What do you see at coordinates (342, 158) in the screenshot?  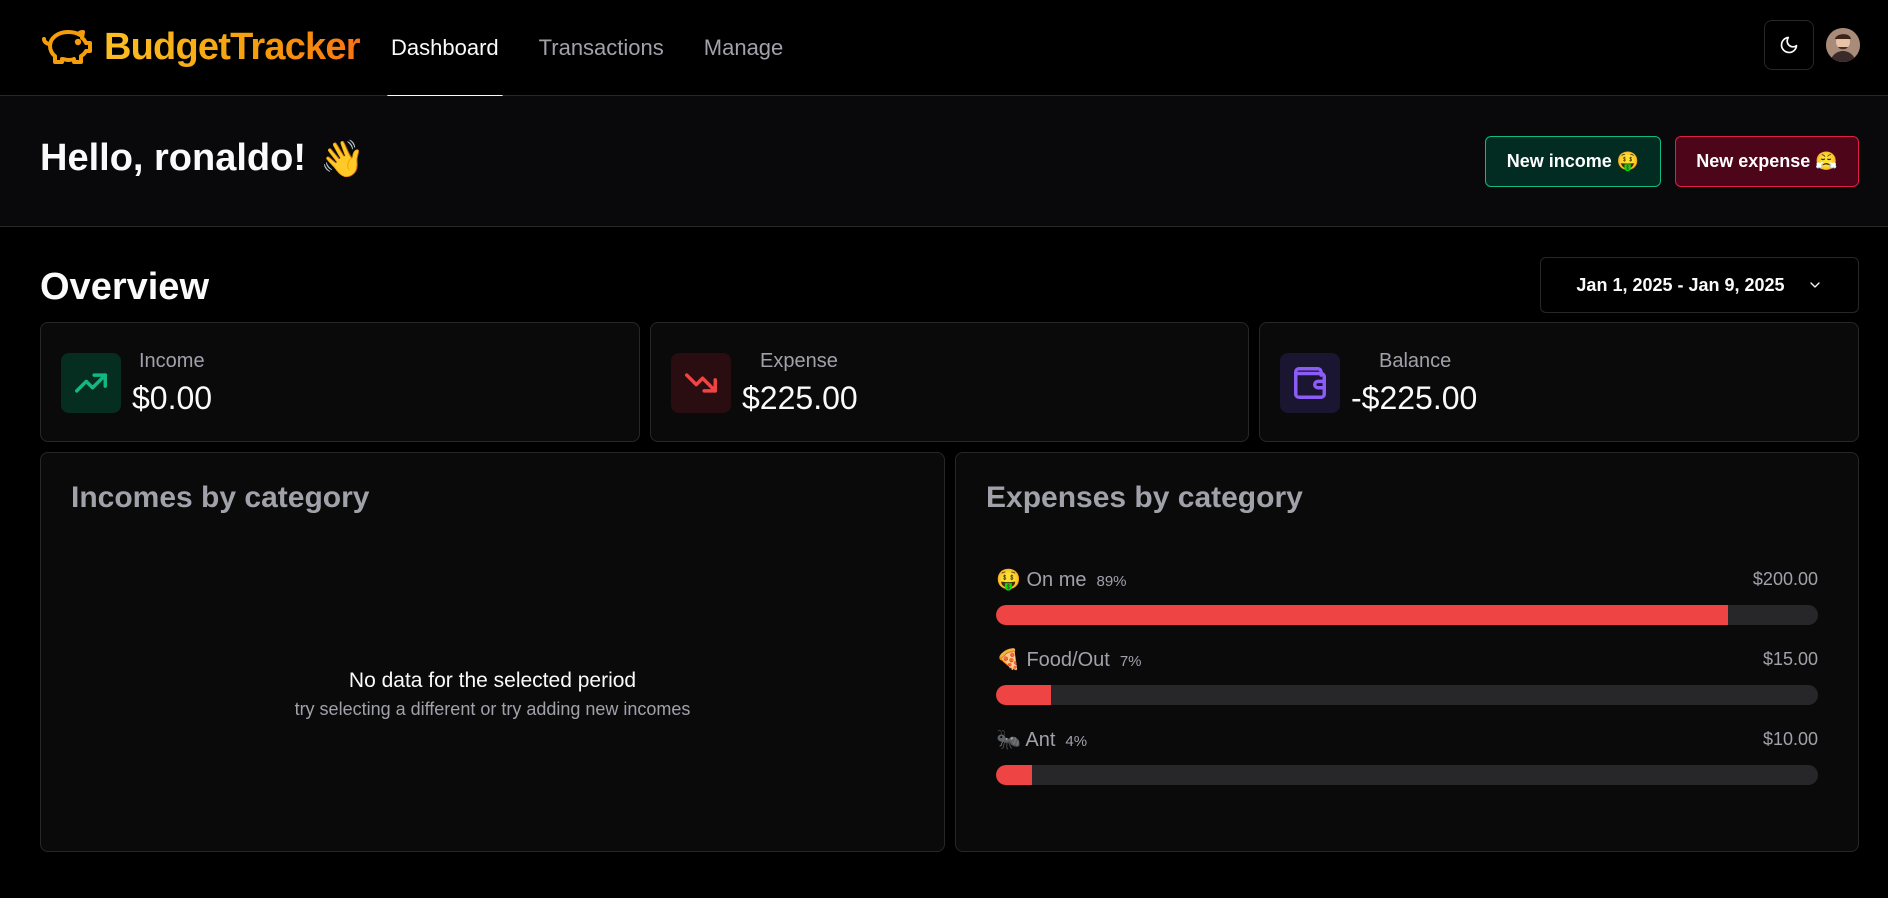 I see `wave-emoji: 👋` at bounding box center [342, 158].